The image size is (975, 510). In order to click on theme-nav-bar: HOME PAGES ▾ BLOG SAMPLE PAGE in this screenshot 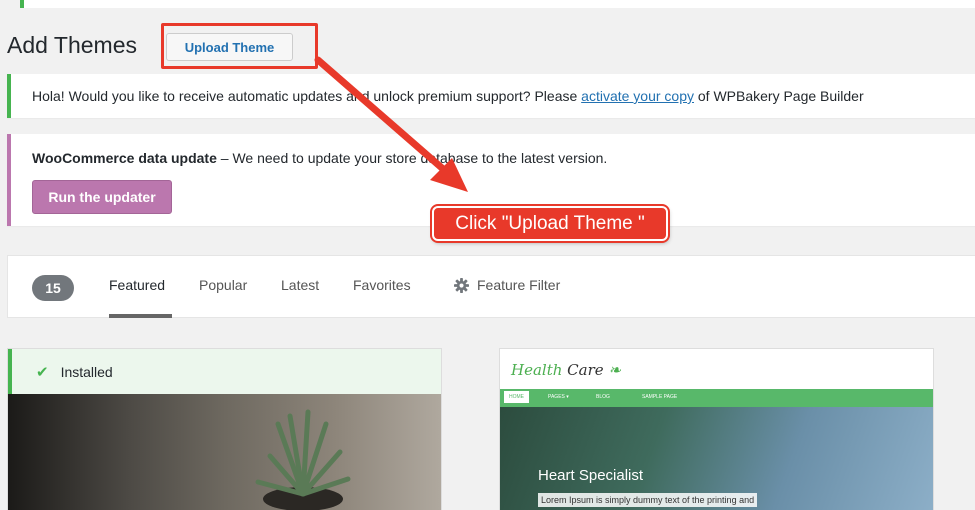, I will do `click(716, 398)`.